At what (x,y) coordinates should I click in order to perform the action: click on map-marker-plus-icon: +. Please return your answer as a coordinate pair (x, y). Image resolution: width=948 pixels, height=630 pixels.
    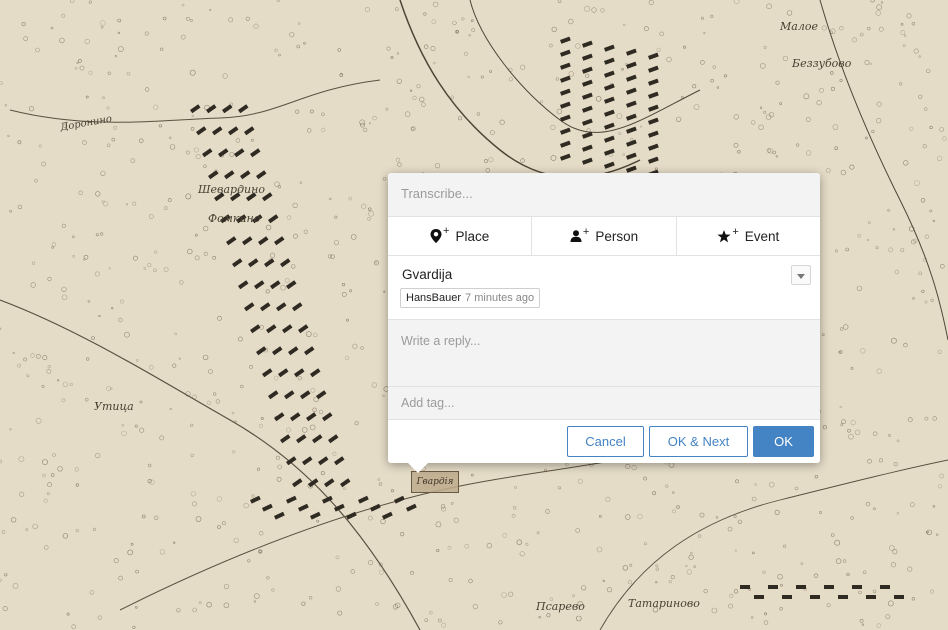
    Looking at the image, I should click on (440, 234).